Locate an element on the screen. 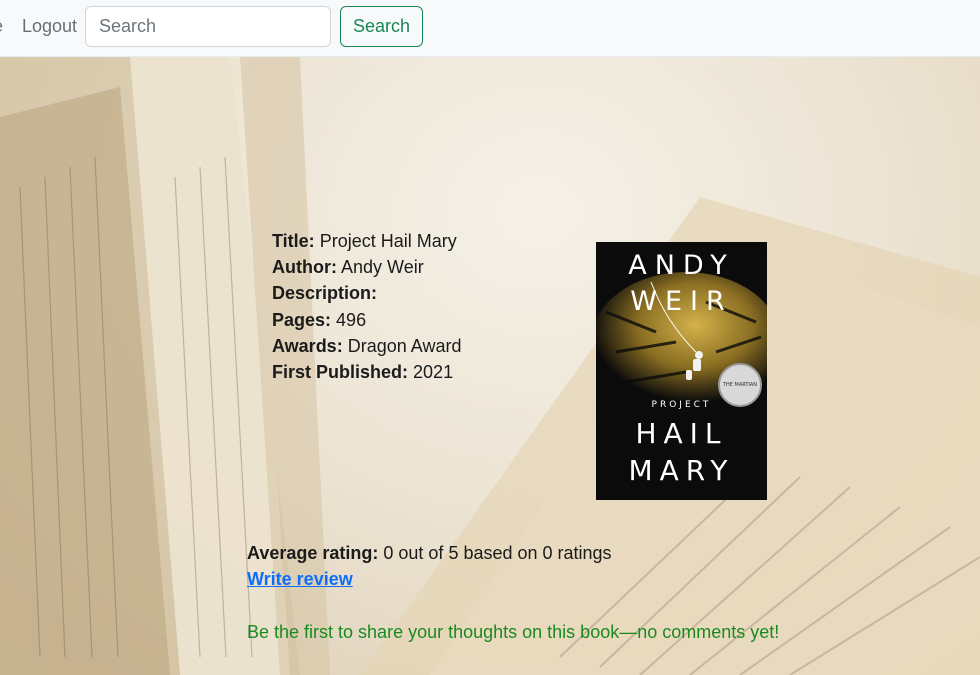  search-input is located at coordinates (208, 26).